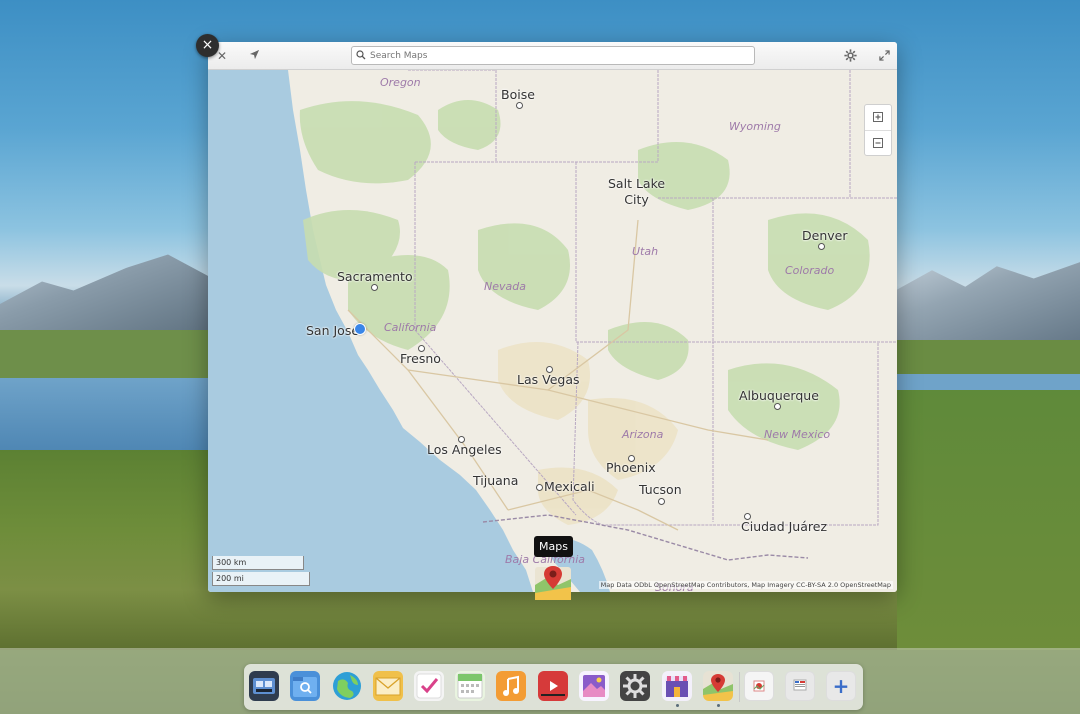 The image size is (1080, 714). I want to click on scale-bar-mi: 200 mi, so click(261, 579).